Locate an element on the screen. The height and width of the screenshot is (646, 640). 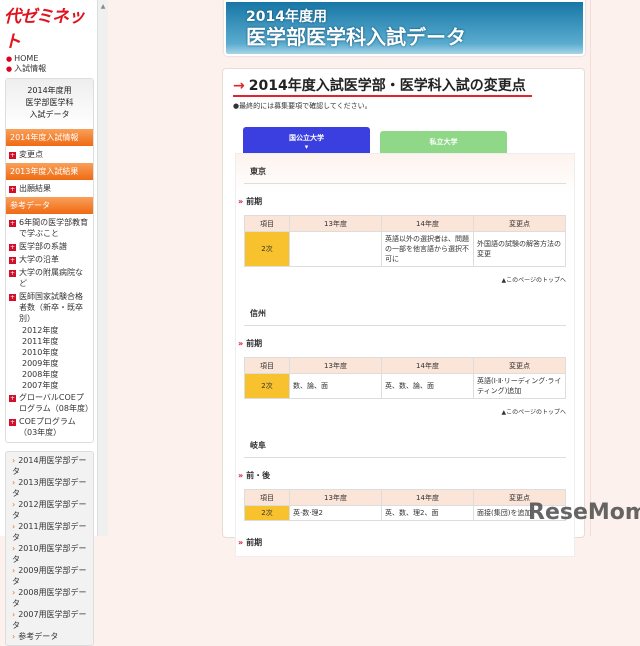
sidebar-item: + 医学部の系譜 is located at coordinates (49, 246).